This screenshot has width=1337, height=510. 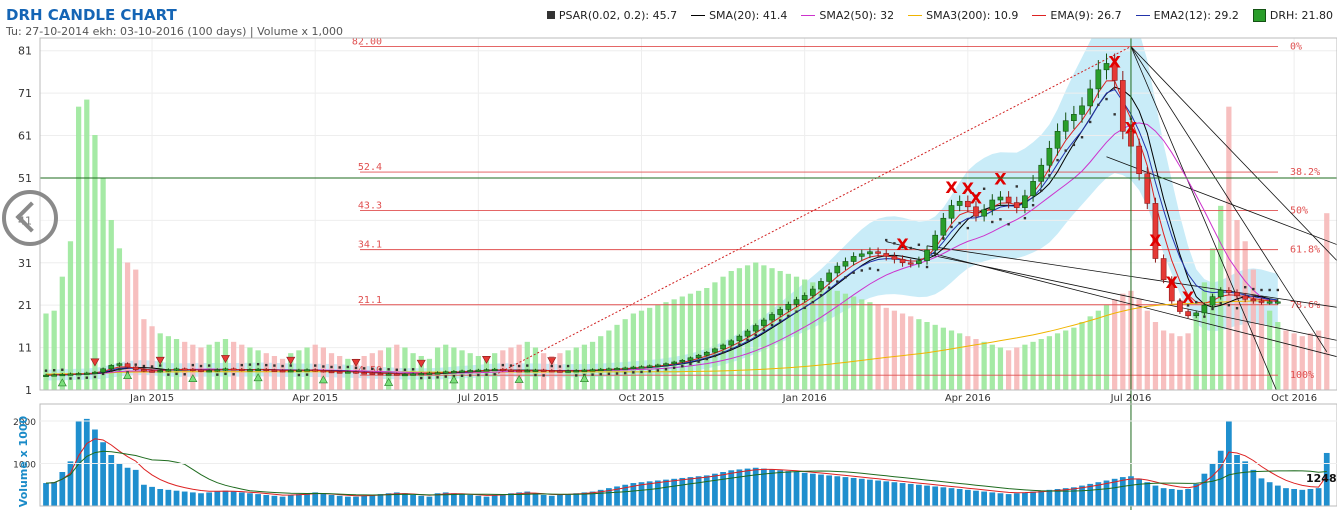 What do you see at coordinates (91, 15) in the screenshot?
I see `chart-title: DRH CANDLE CHART` at bounding box center [91, 15].